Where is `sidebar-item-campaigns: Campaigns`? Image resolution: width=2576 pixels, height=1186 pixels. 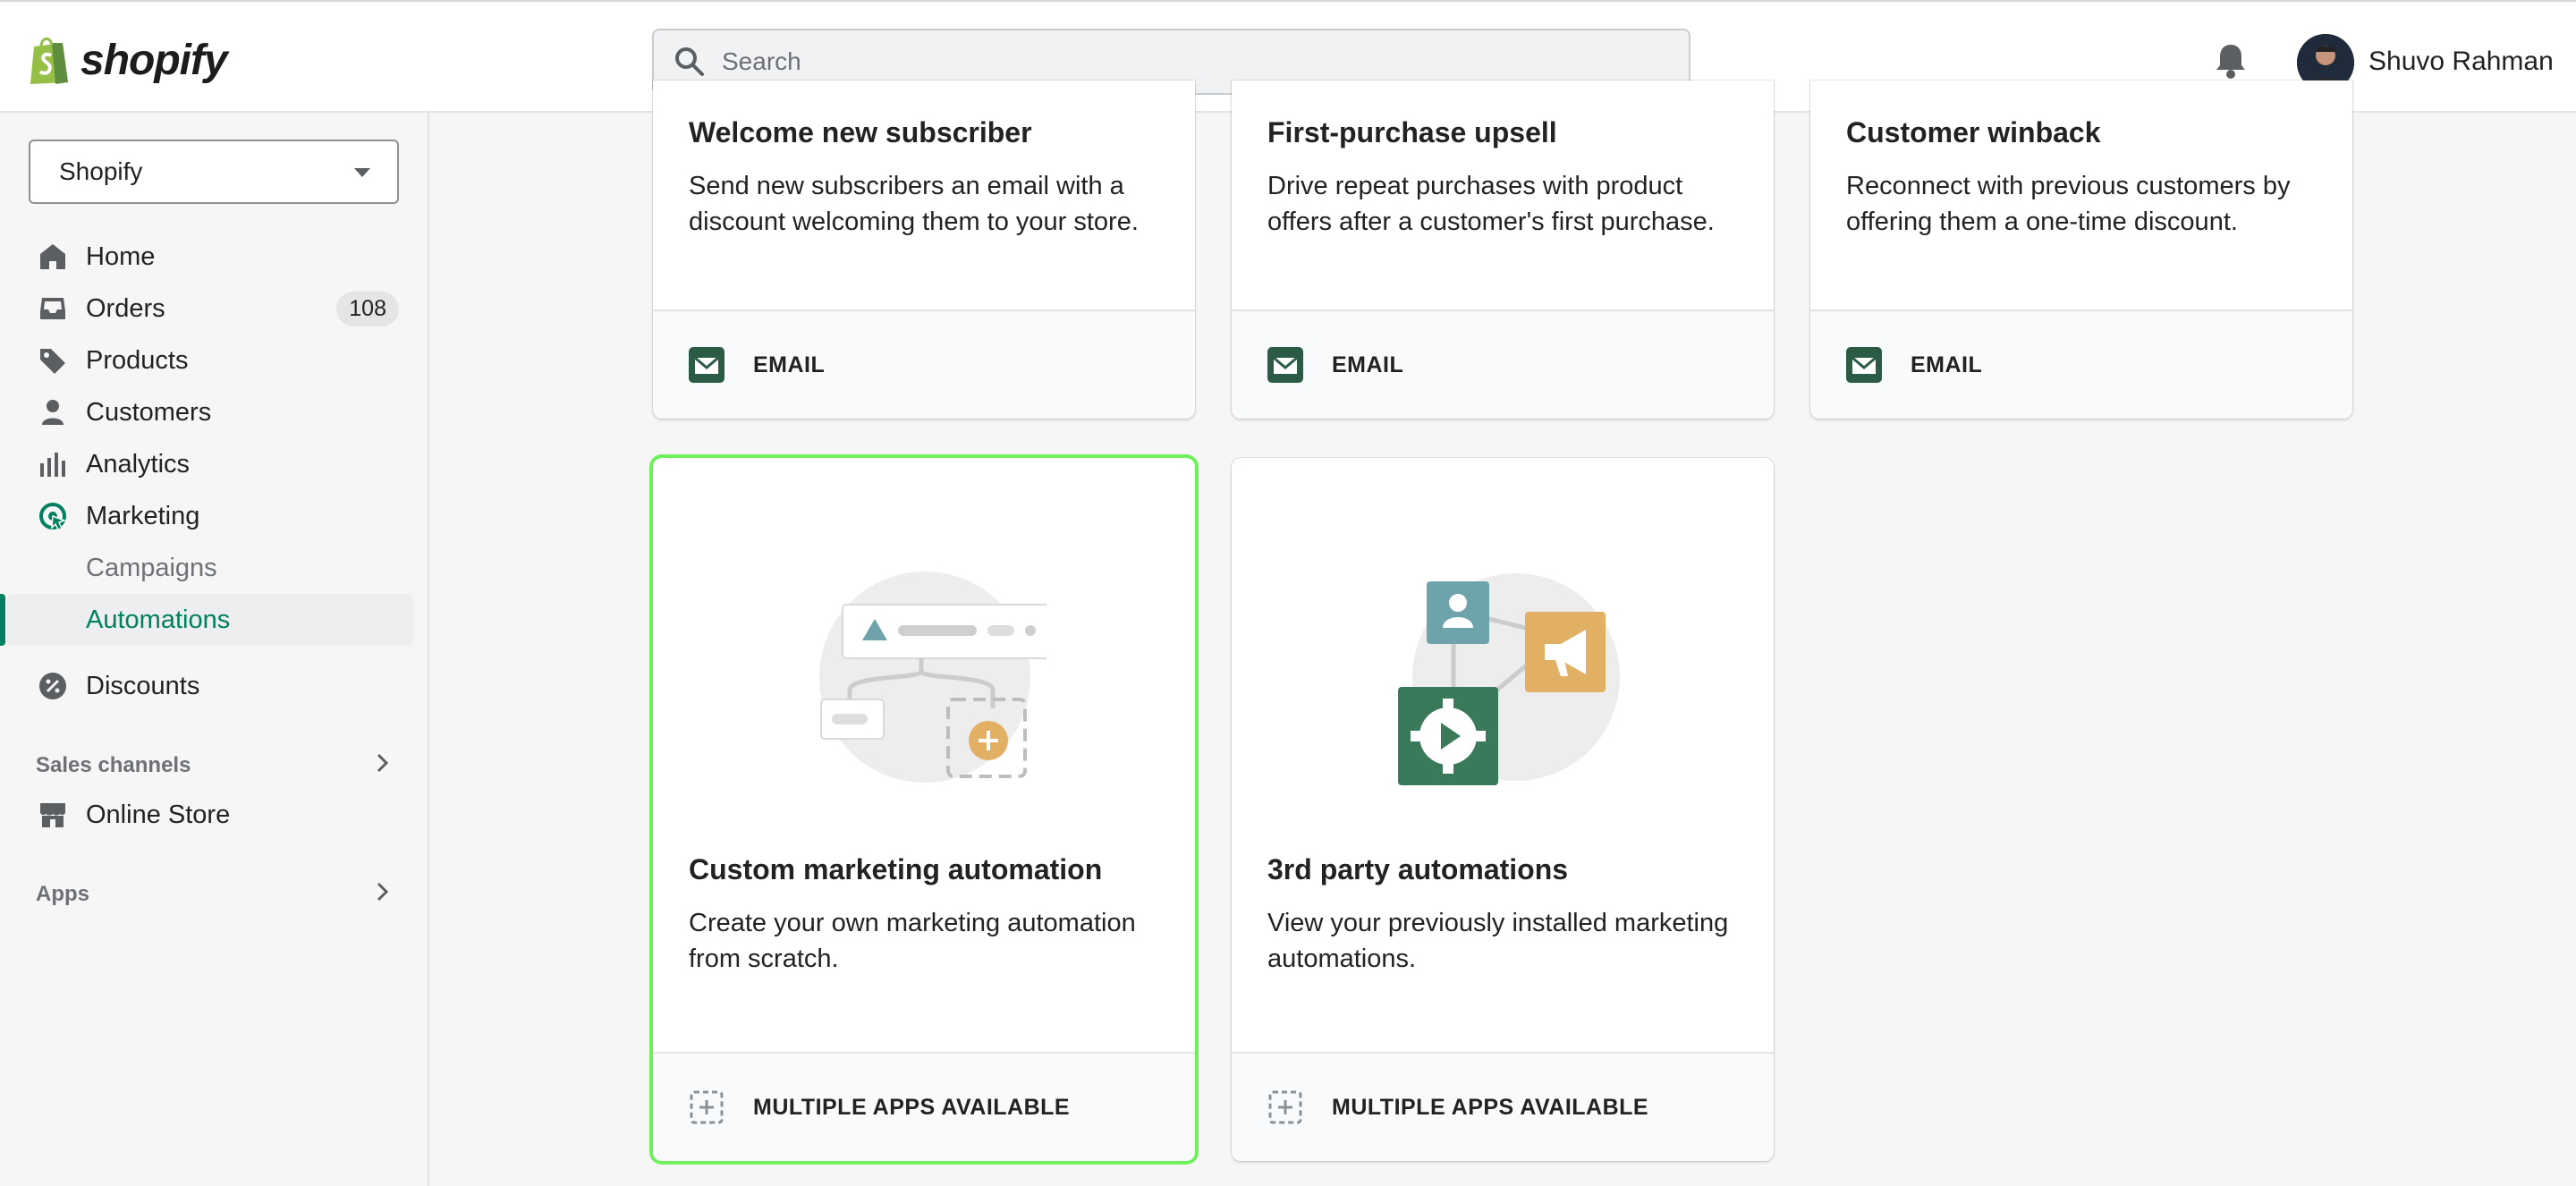 sidebar-item-campaigns: Campaigns is located at coordinates (214, 568).